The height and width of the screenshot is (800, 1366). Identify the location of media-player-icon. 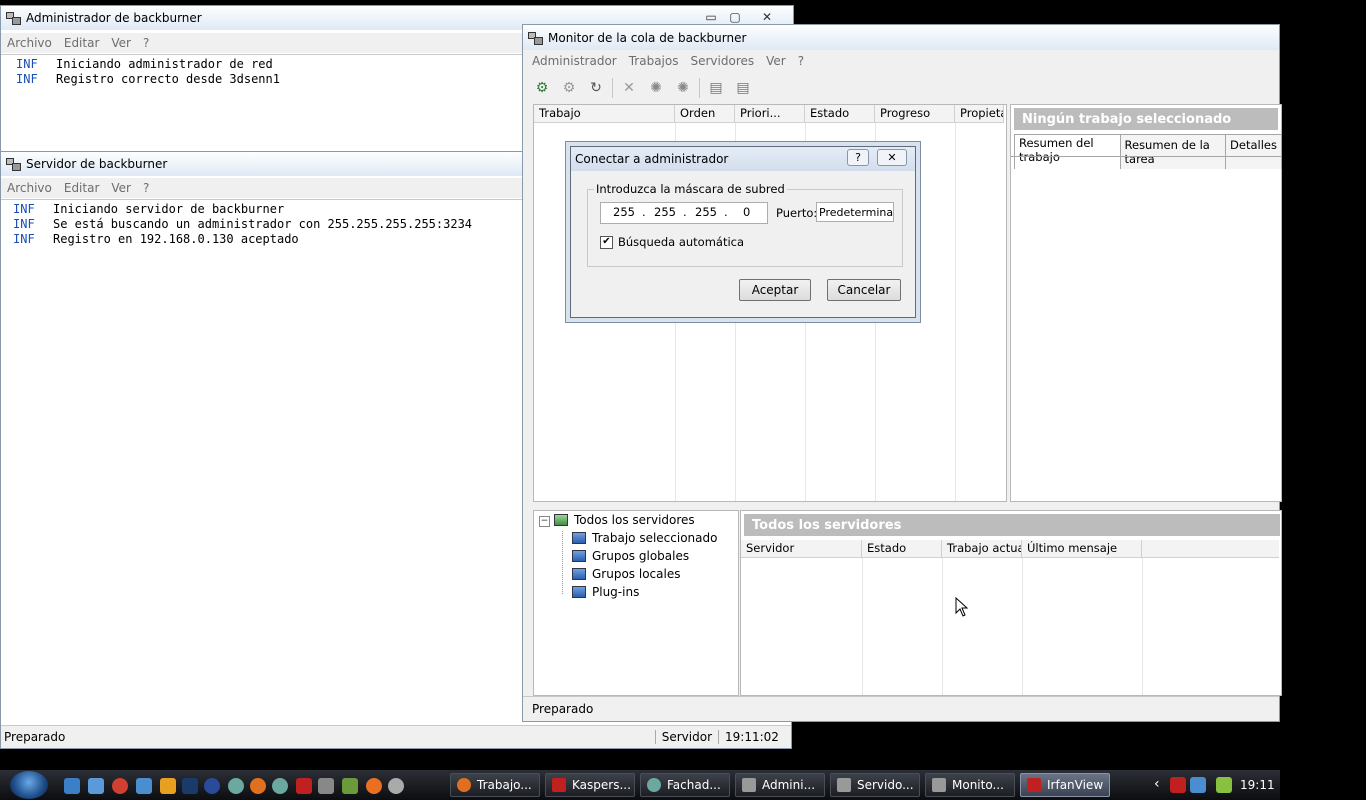
(168, 786).